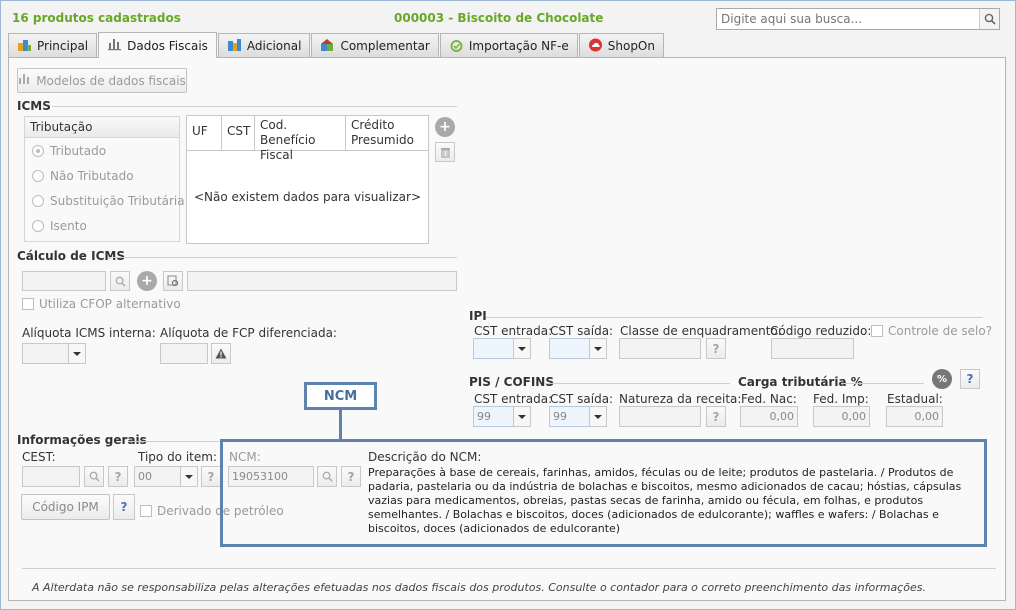  Describe the element at coordinates (307, 197) in the screenshot. I see `empty-table-message: <Não existem dados para visualizar>` at that location.